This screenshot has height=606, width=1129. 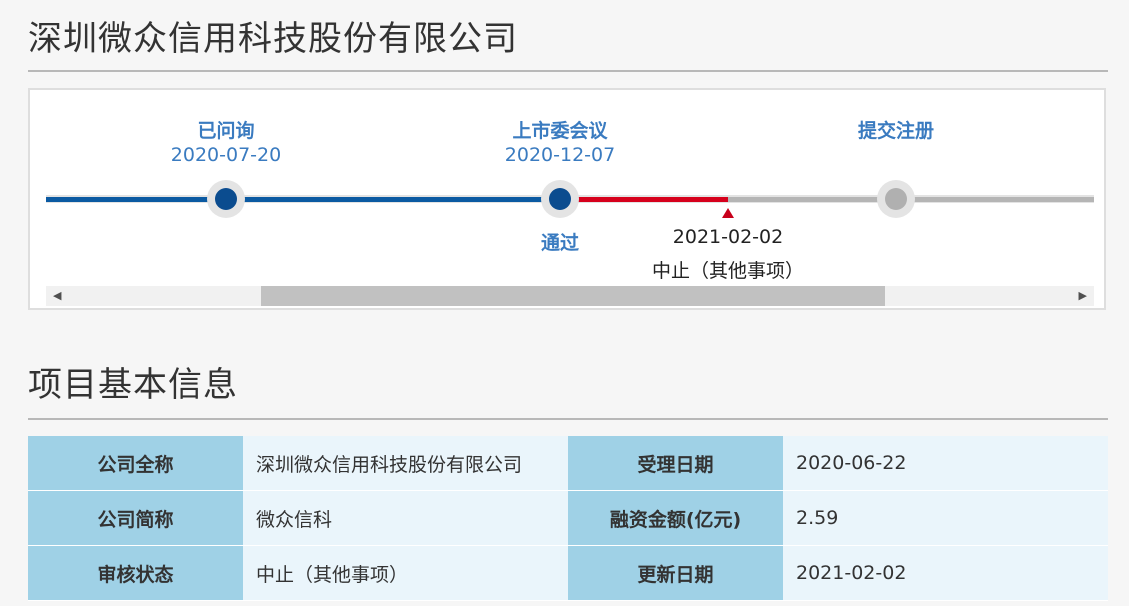 I want to click on field-label: 受理日期, so click(x=675, y=463).